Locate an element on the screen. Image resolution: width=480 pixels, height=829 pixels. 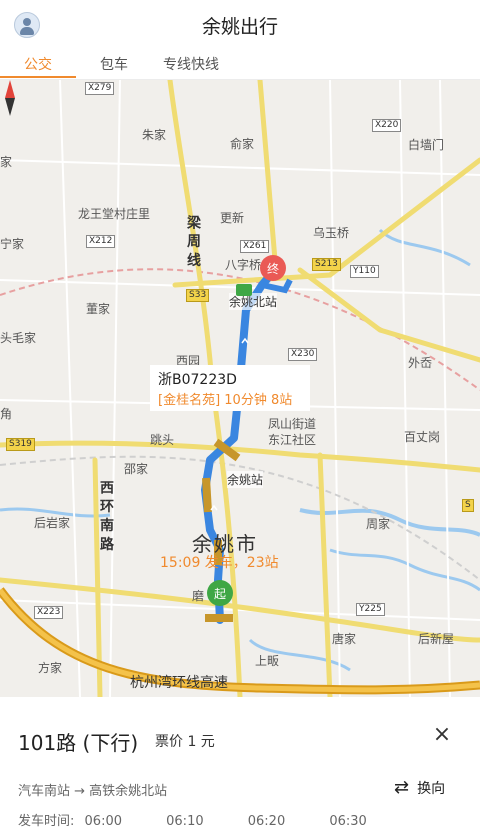
road-shield: X230 is located at coordinates (303, 354).